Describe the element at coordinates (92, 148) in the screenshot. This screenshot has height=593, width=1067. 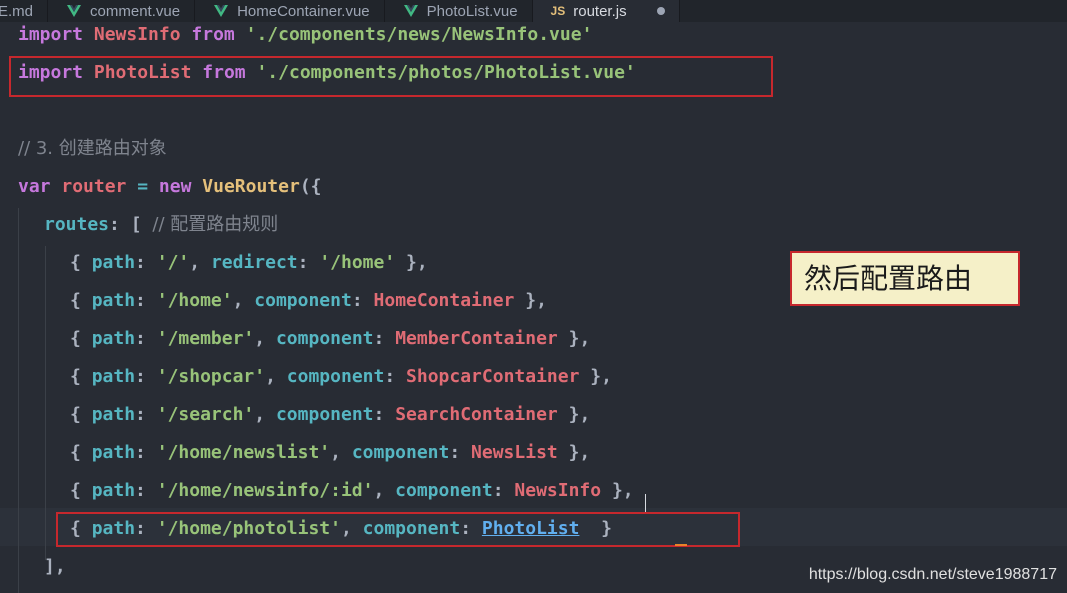
I see `code-line: // 3. 创建路由对象` at that location.